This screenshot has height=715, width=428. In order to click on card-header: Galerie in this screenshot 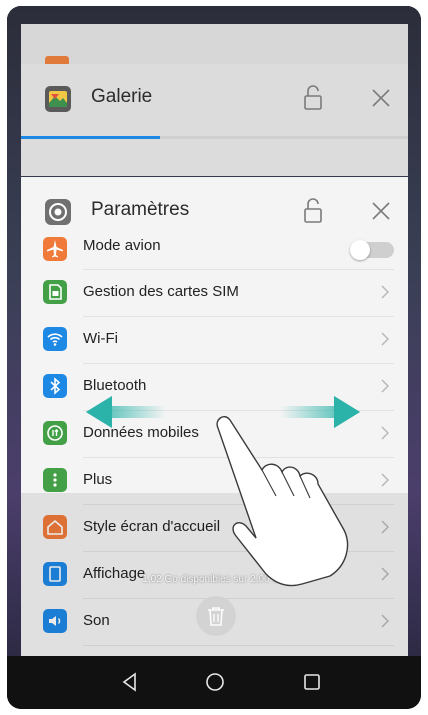, I will do `click(214, 97)`.